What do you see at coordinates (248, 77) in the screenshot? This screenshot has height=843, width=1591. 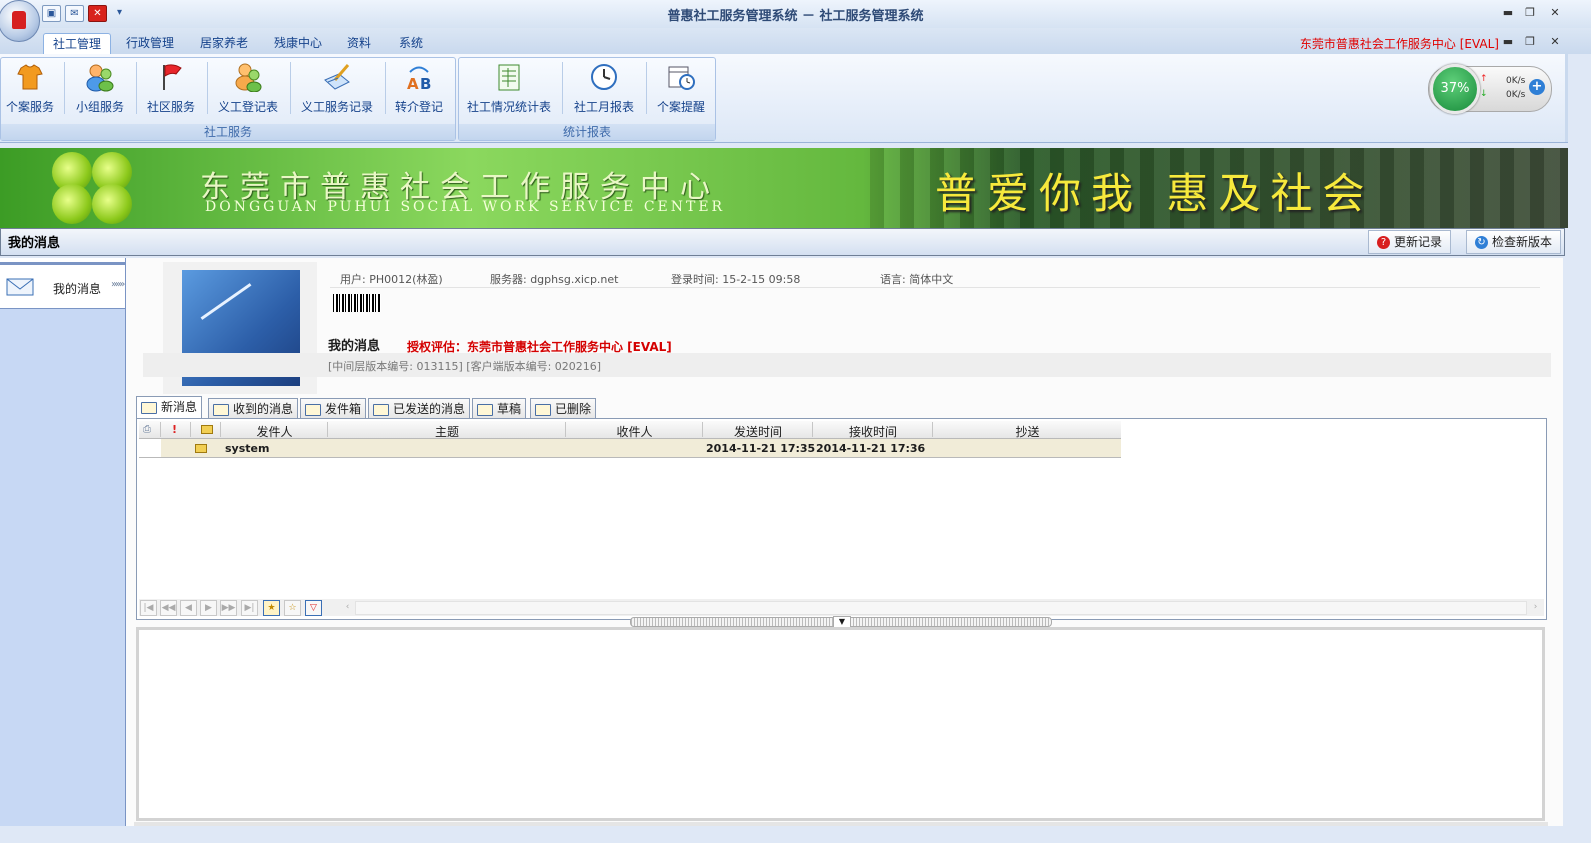 I see `volunteers-icon` at bounding box center [248, 77].